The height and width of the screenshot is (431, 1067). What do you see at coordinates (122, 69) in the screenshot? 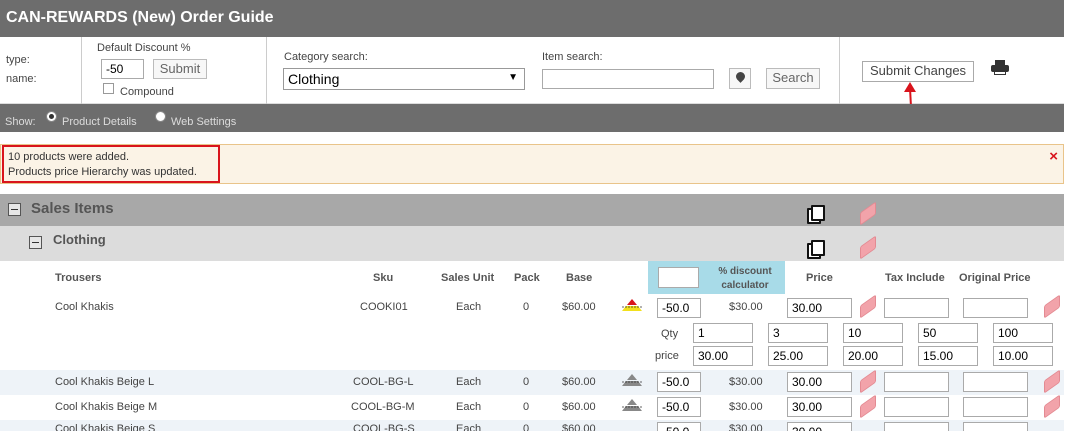
I see `default-discount-input` at bounding box center [122, 69].